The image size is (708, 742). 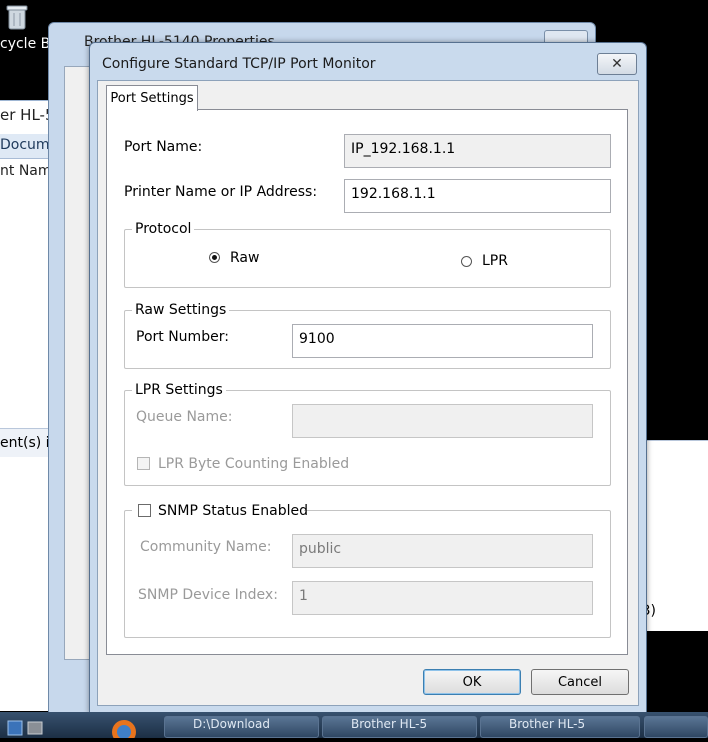 What do you see at coordinates (239, 64) in the screenshot?
I see `dialog-title: Configure Standard TCP/IP Port Monitor` at bounding box center [239, 64].